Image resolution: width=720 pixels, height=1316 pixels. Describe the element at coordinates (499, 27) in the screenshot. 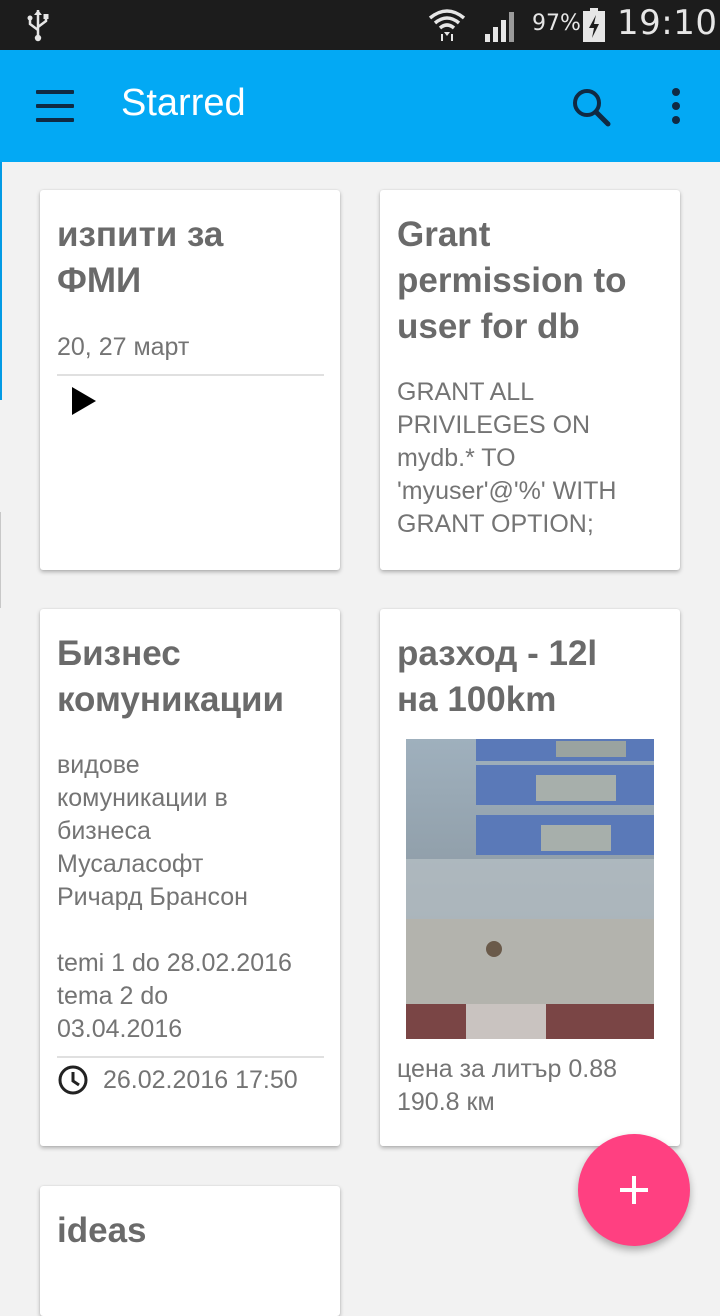

I see `signal-icon` at that location.